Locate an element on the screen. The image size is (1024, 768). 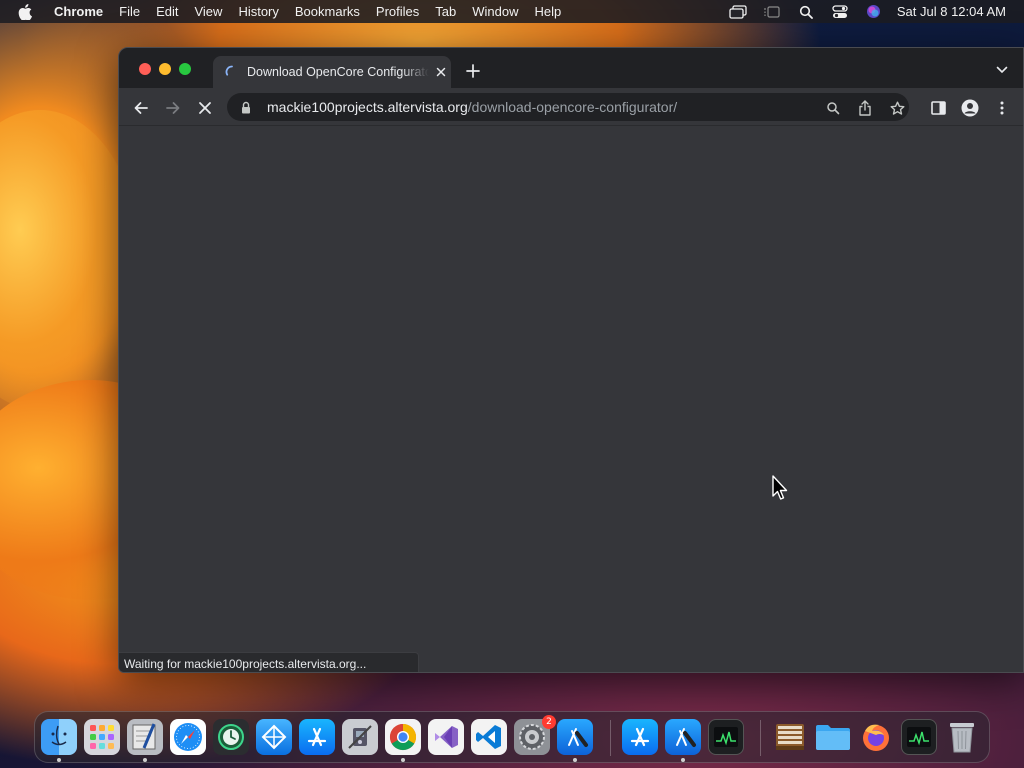
menu-tab: Tab is located at coordinates (445, 11).